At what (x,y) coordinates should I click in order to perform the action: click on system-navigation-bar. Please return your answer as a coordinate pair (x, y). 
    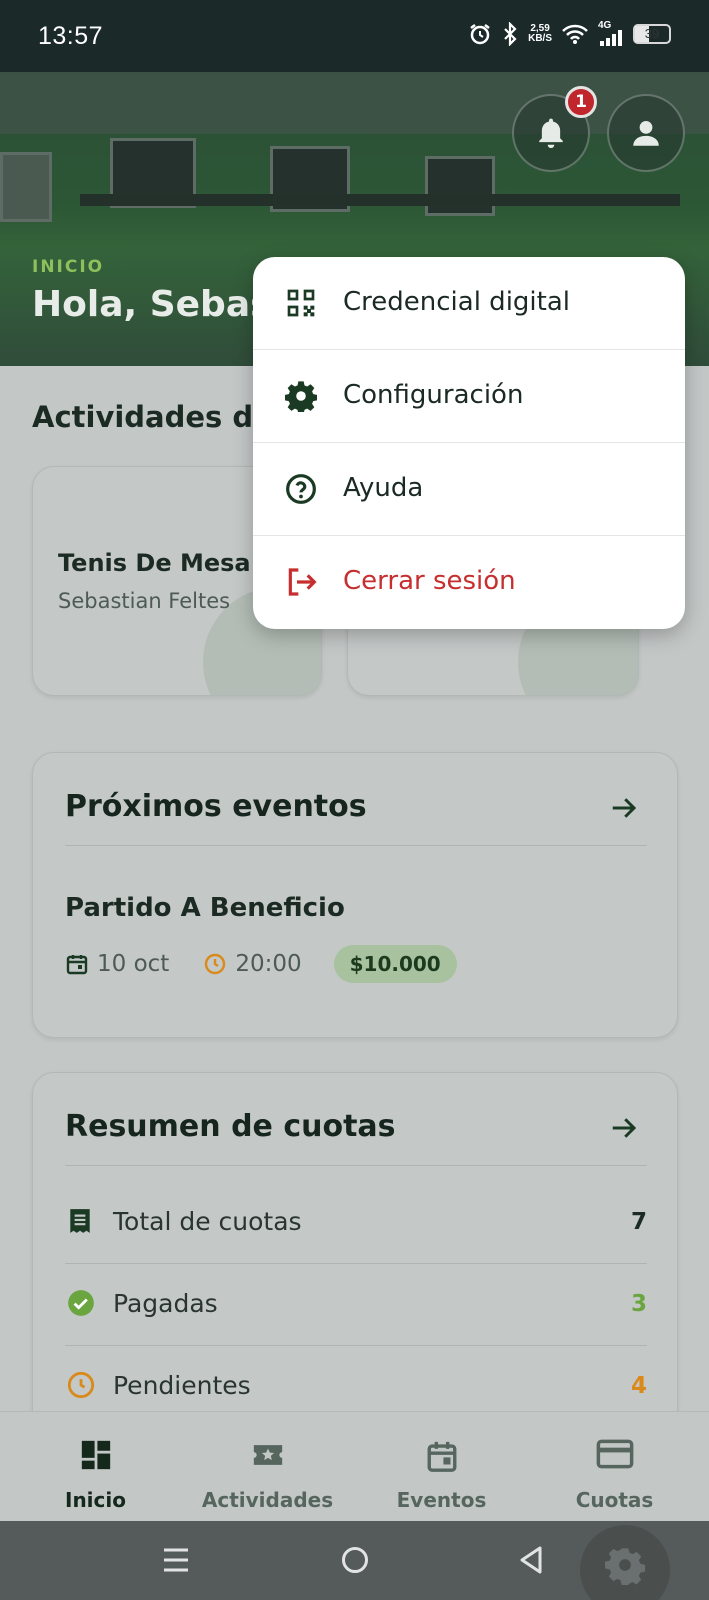
    Looking at the image, I should click on (354, 1560).